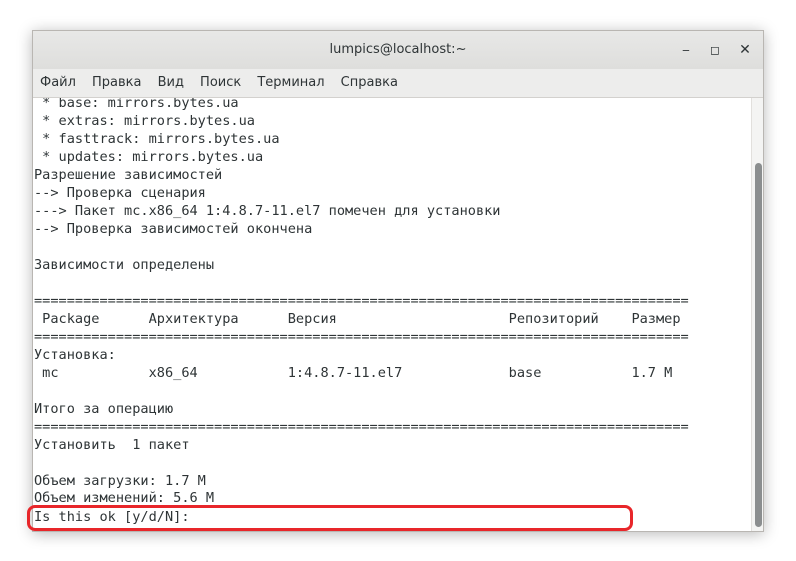 The image size is (796, 561). I want to click on terminal-line: Установить 1 пакет, so click(112, 445).